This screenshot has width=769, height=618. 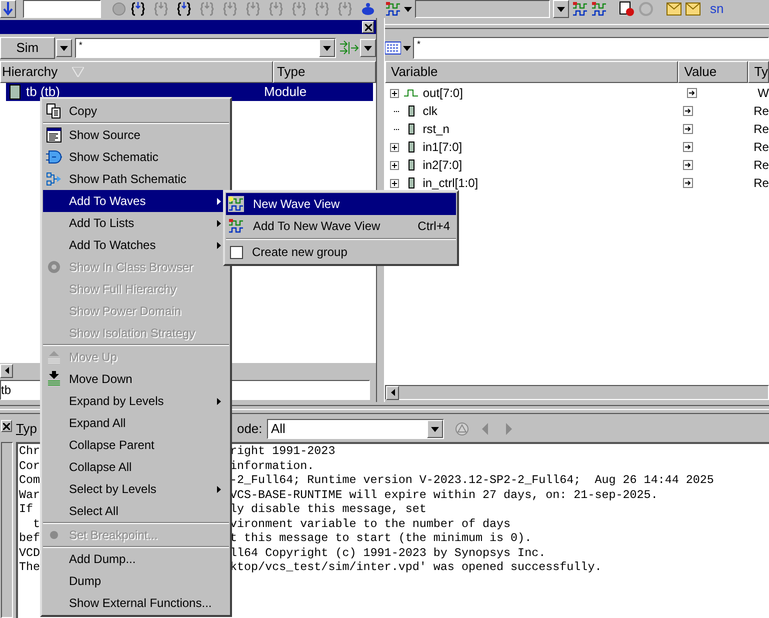 I want to click on console-line: t, so click(x=36, y=524).